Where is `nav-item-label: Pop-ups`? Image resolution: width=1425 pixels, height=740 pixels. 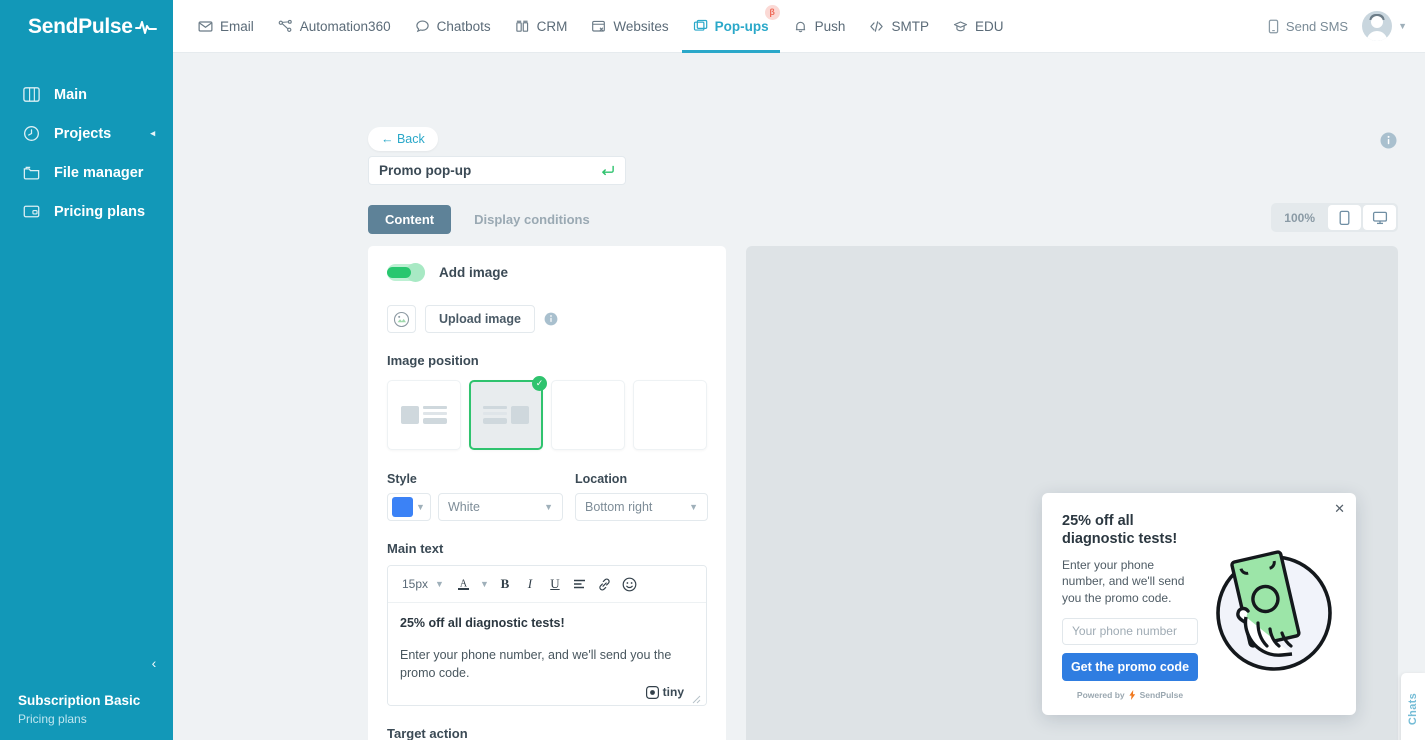 nav-item-label: Pop-ups is located at coordinates (741, 26).